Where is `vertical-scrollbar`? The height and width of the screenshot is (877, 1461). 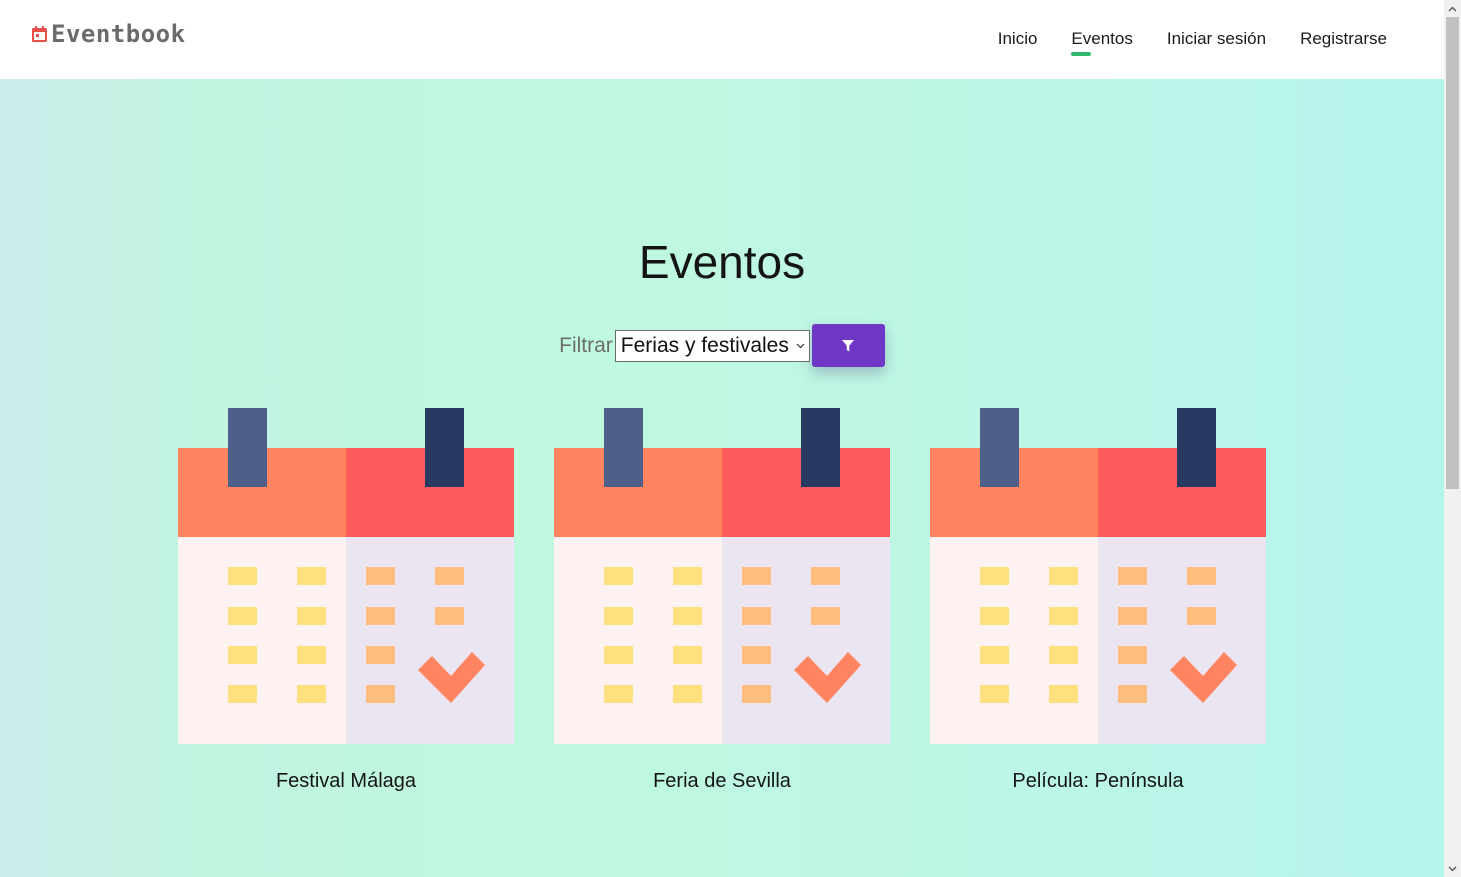 vertical-scrollbar is located at coordinates (1452, 438).